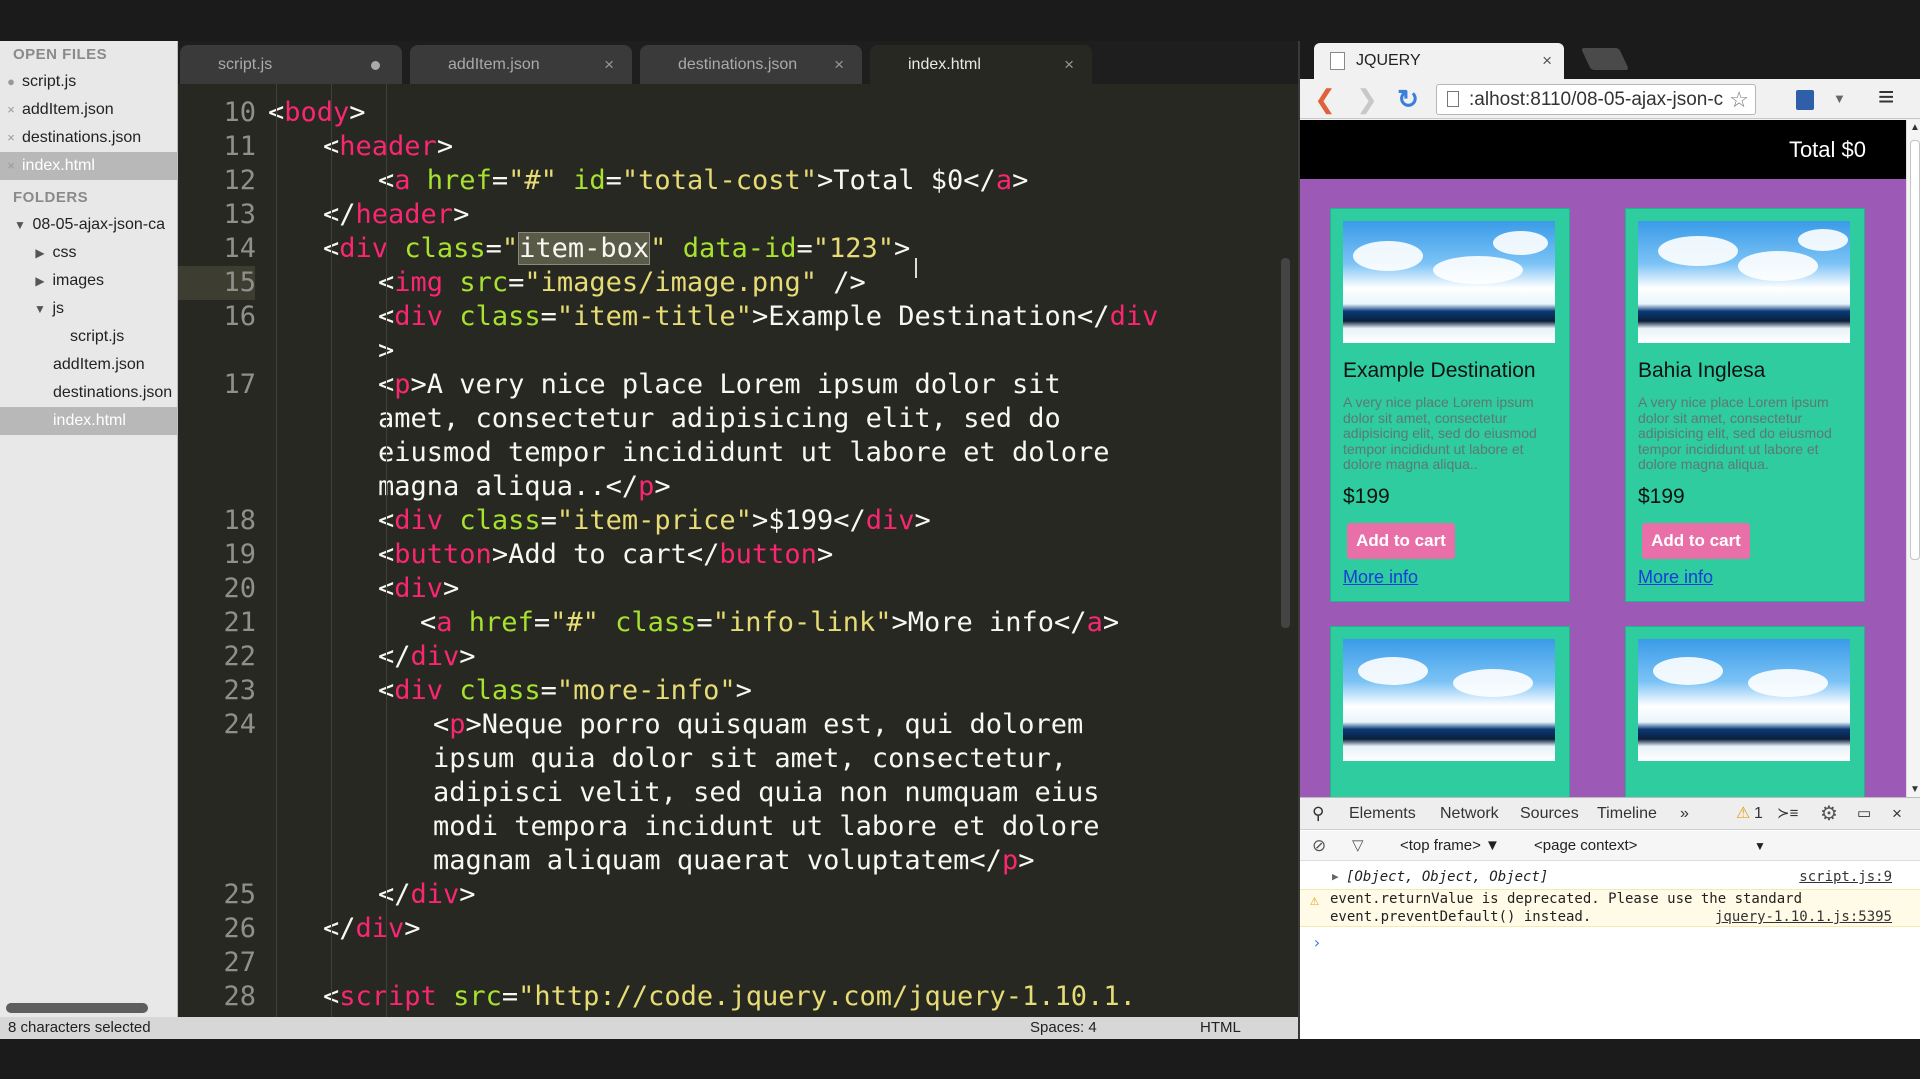 The image size is (1920, 1079). I want to click on code-line: <p>Neque porro quisquam est, qui dolorem, so click(758, 725).